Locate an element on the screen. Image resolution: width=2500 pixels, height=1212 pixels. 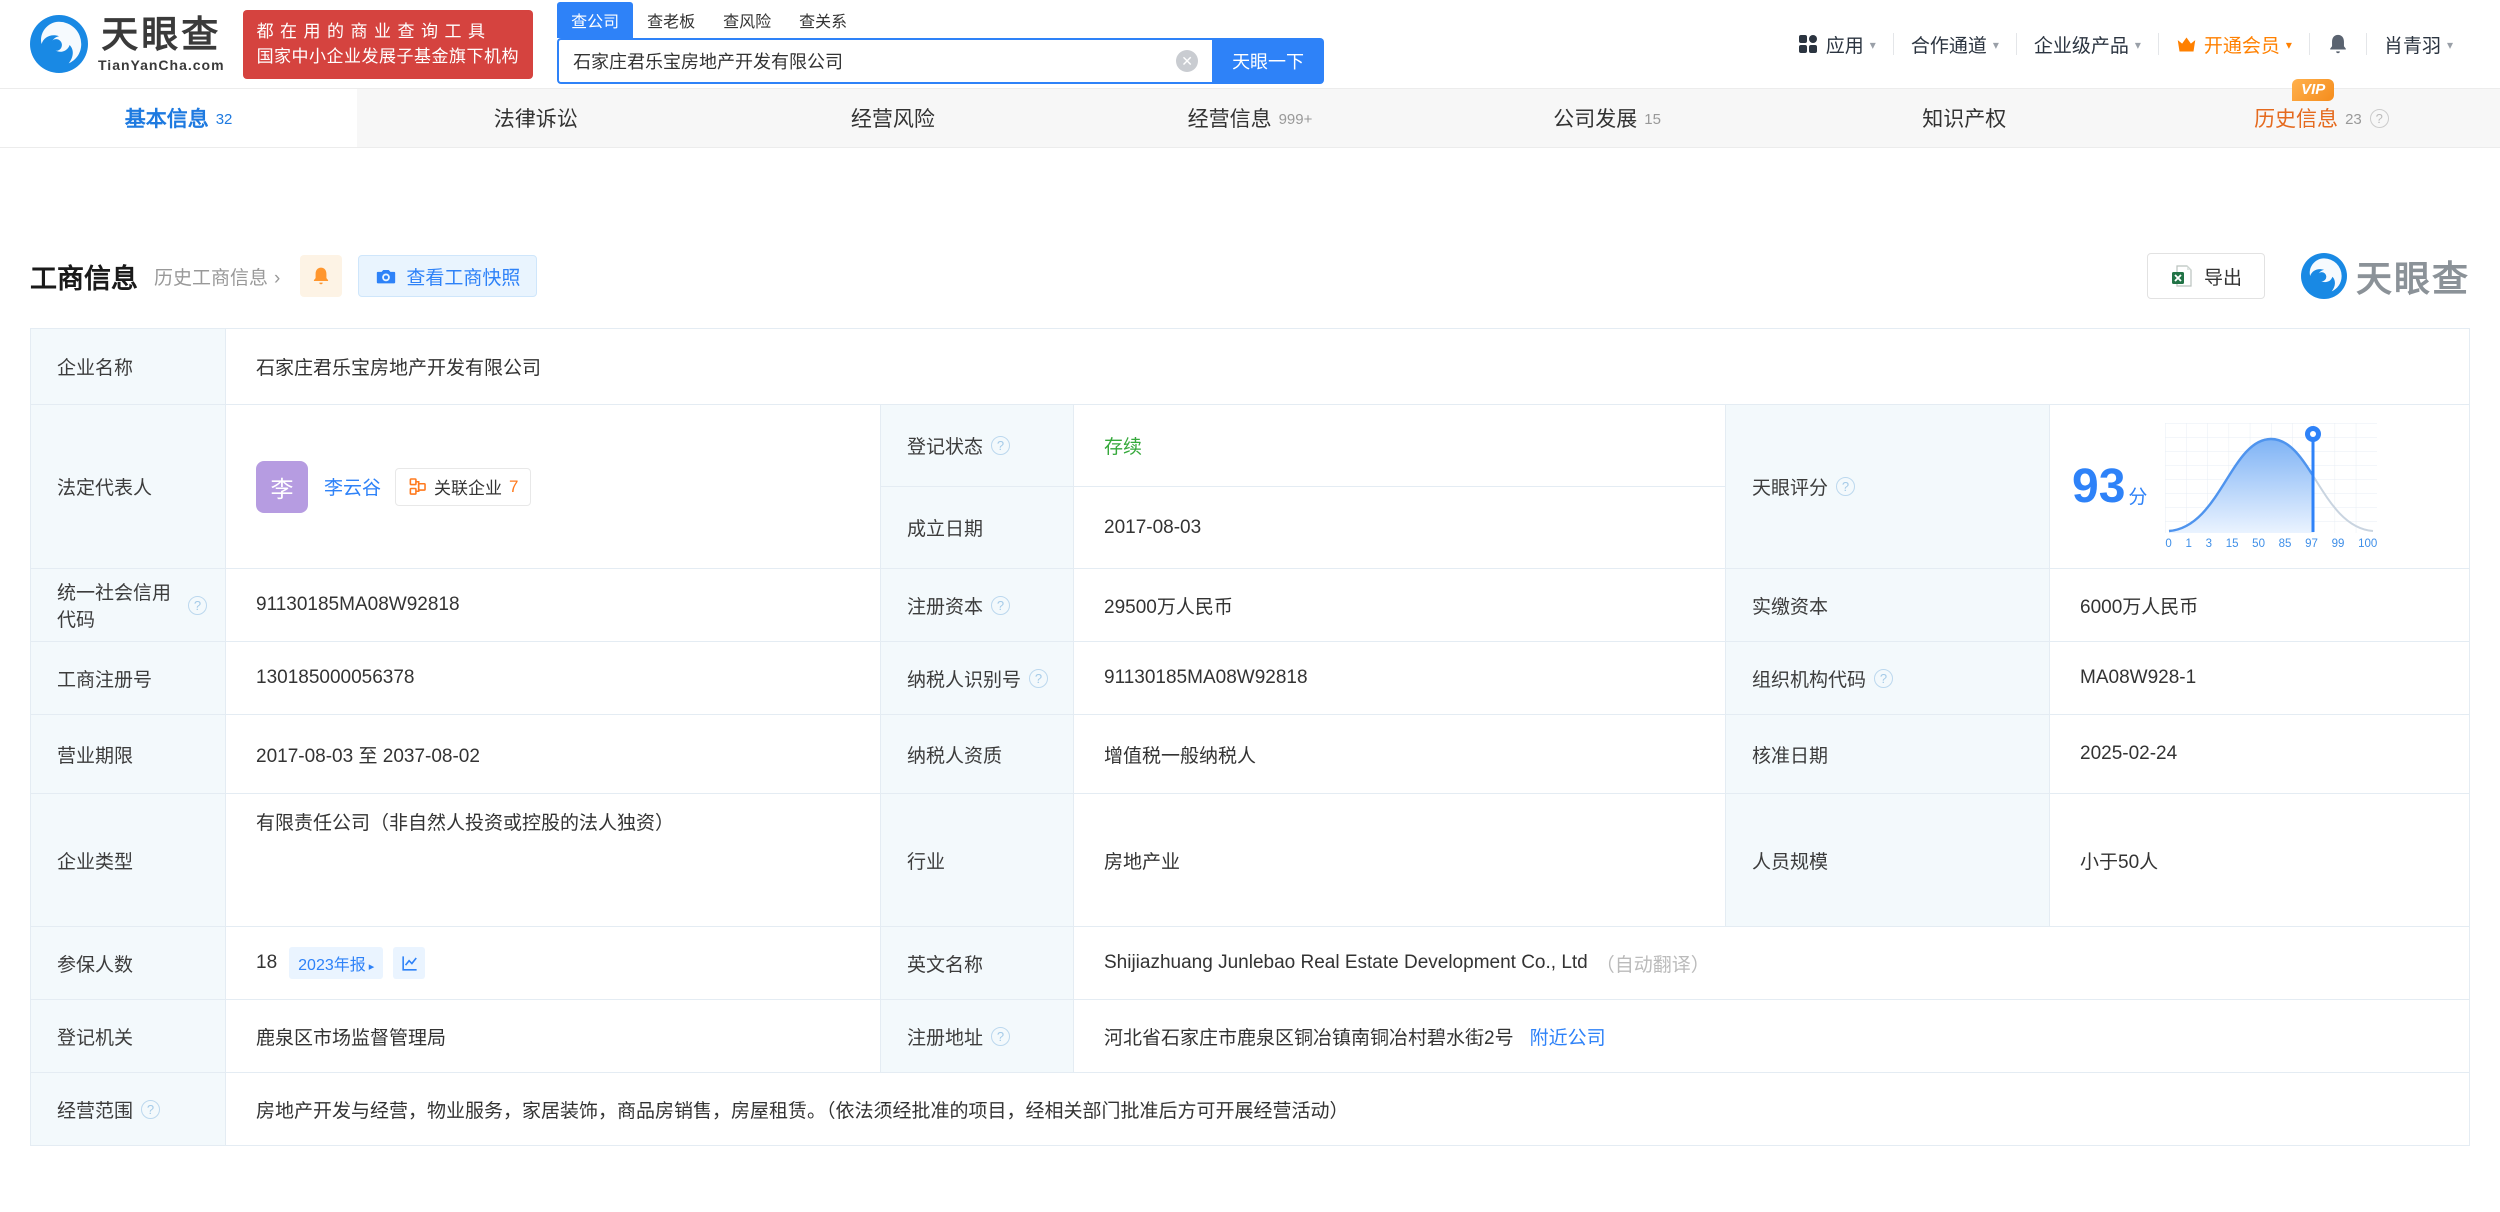
line-chart-icon is located at coordinates (409, 963).